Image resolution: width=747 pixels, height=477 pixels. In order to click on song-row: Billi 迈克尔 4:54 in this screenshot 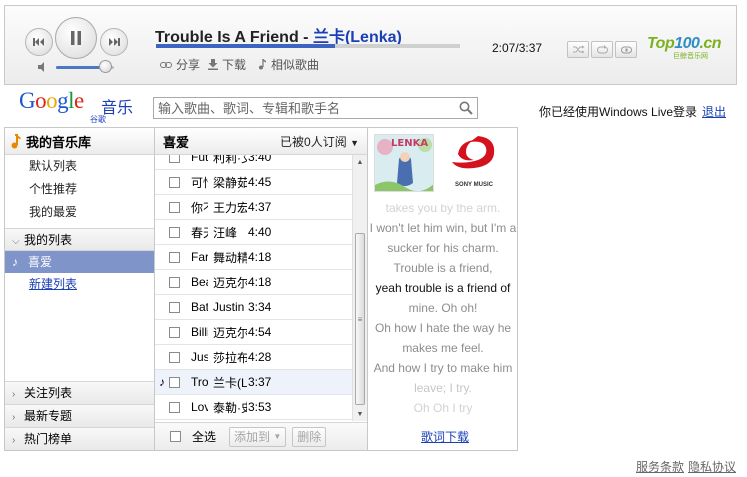, I will do `click(253, 332)`.